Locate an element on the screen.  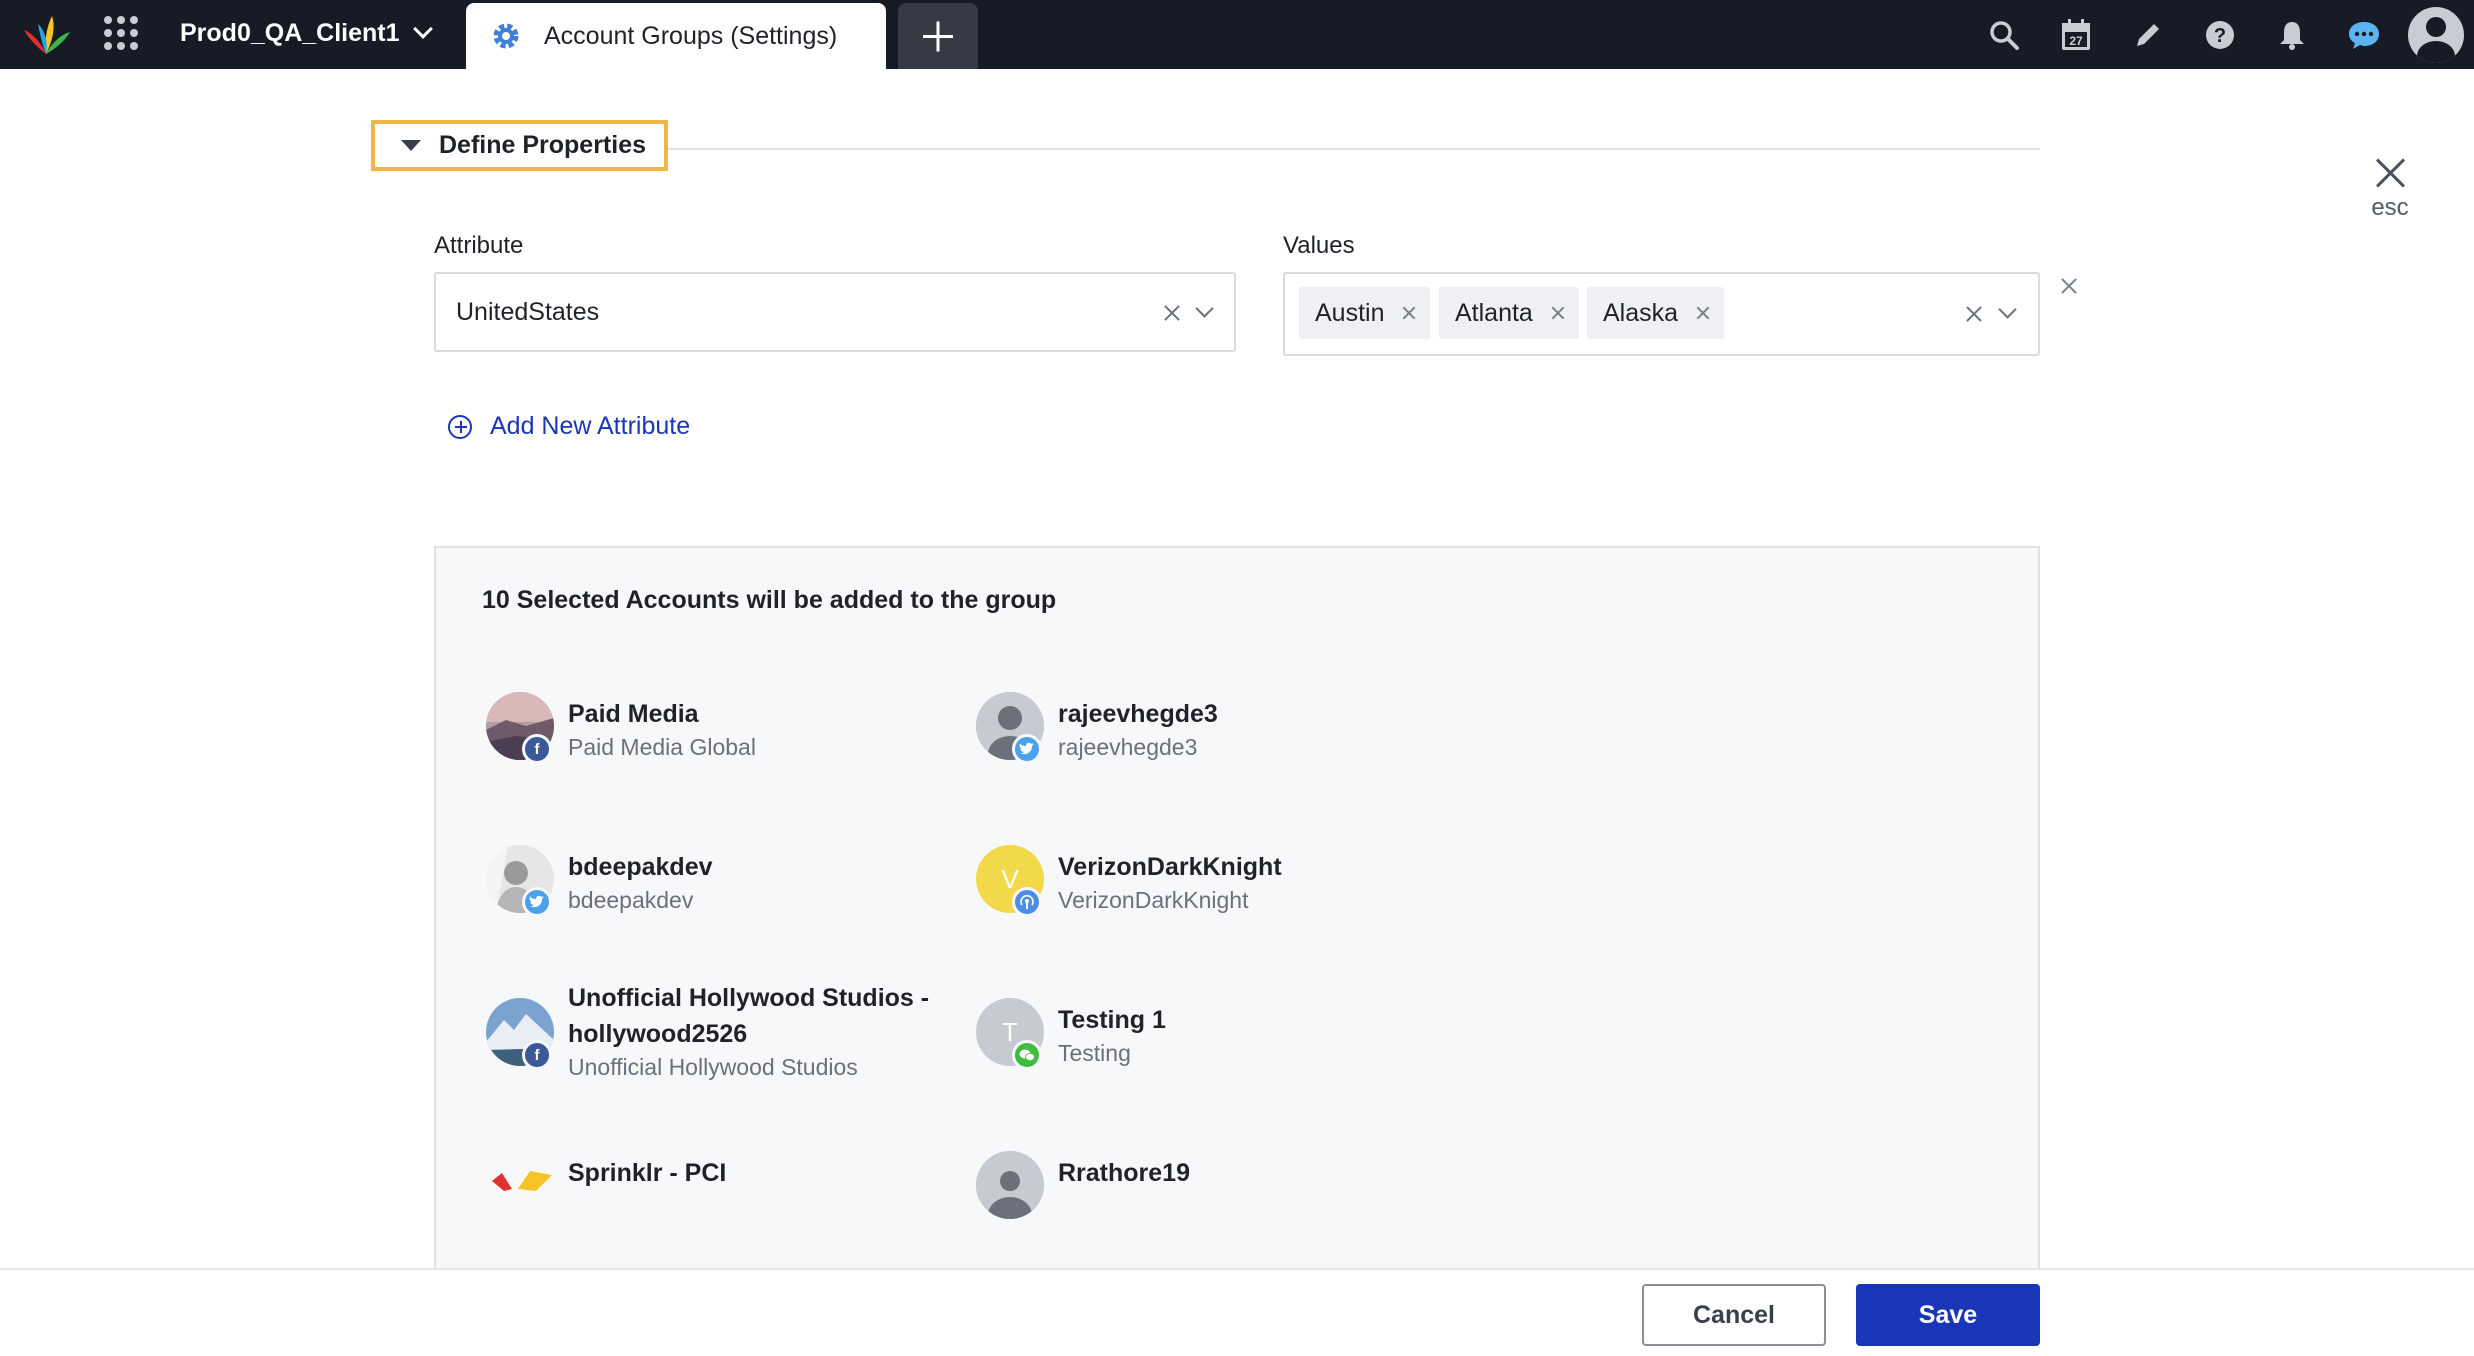
account-name: Testing 1 is located at coordinates (1112, 1020).